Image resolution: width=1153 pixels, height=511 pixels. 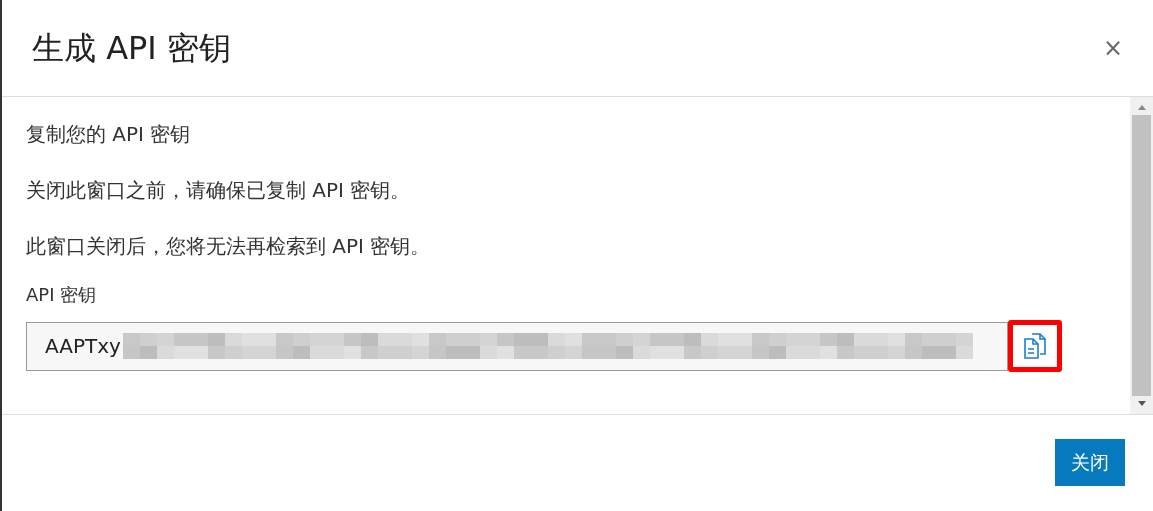 I want to click on close-dialog-button: 关闭, so click(x=1090, y=462).